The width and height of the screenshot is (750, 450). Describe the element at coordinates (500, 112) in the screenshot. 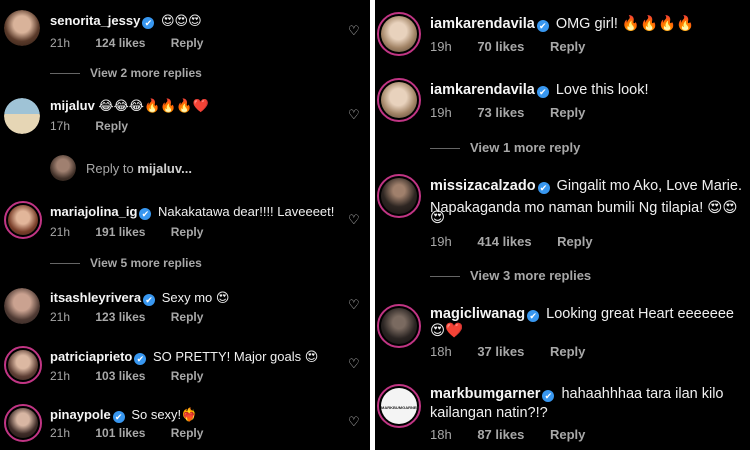

I see `comment-likes: 73 likes` at that location.